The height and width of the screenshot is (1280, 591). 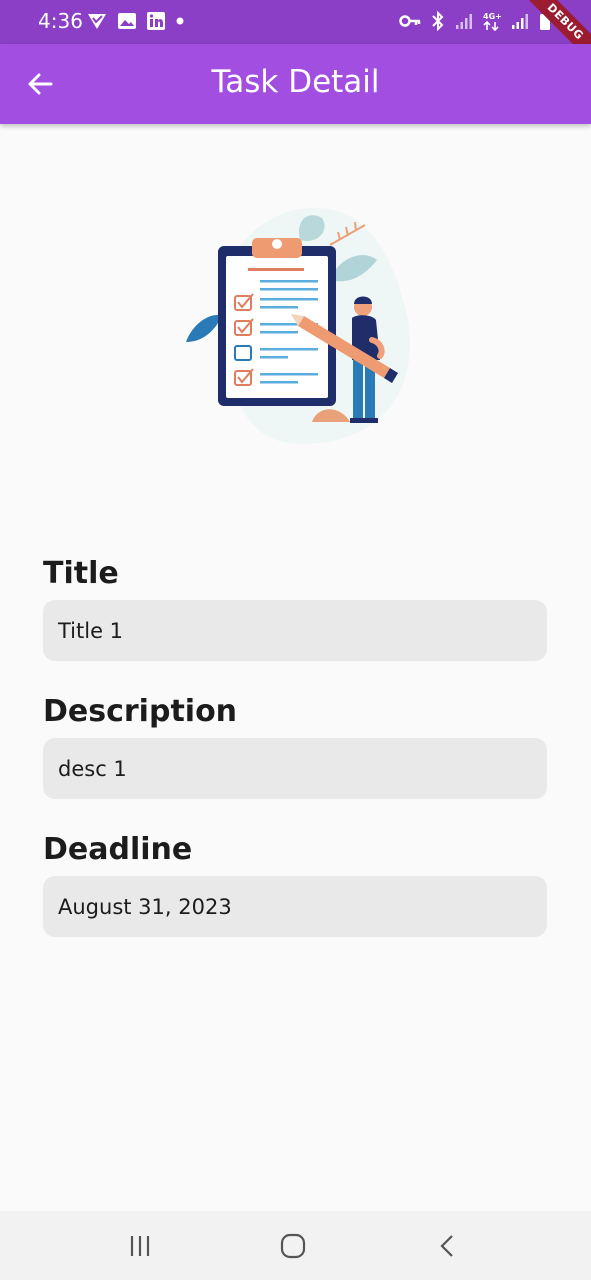 What do you see at coordinates (492, 16) in the screenshot?
I see `svg-text: 4G+` at bounding box center [492, 16].